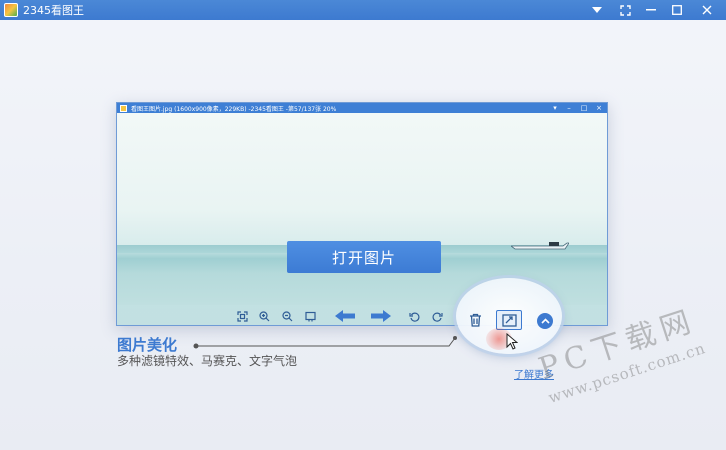  Describe the element at coordinates (599, 108) in the screenshot. I see `viewer-close-icon: ×` at that location.